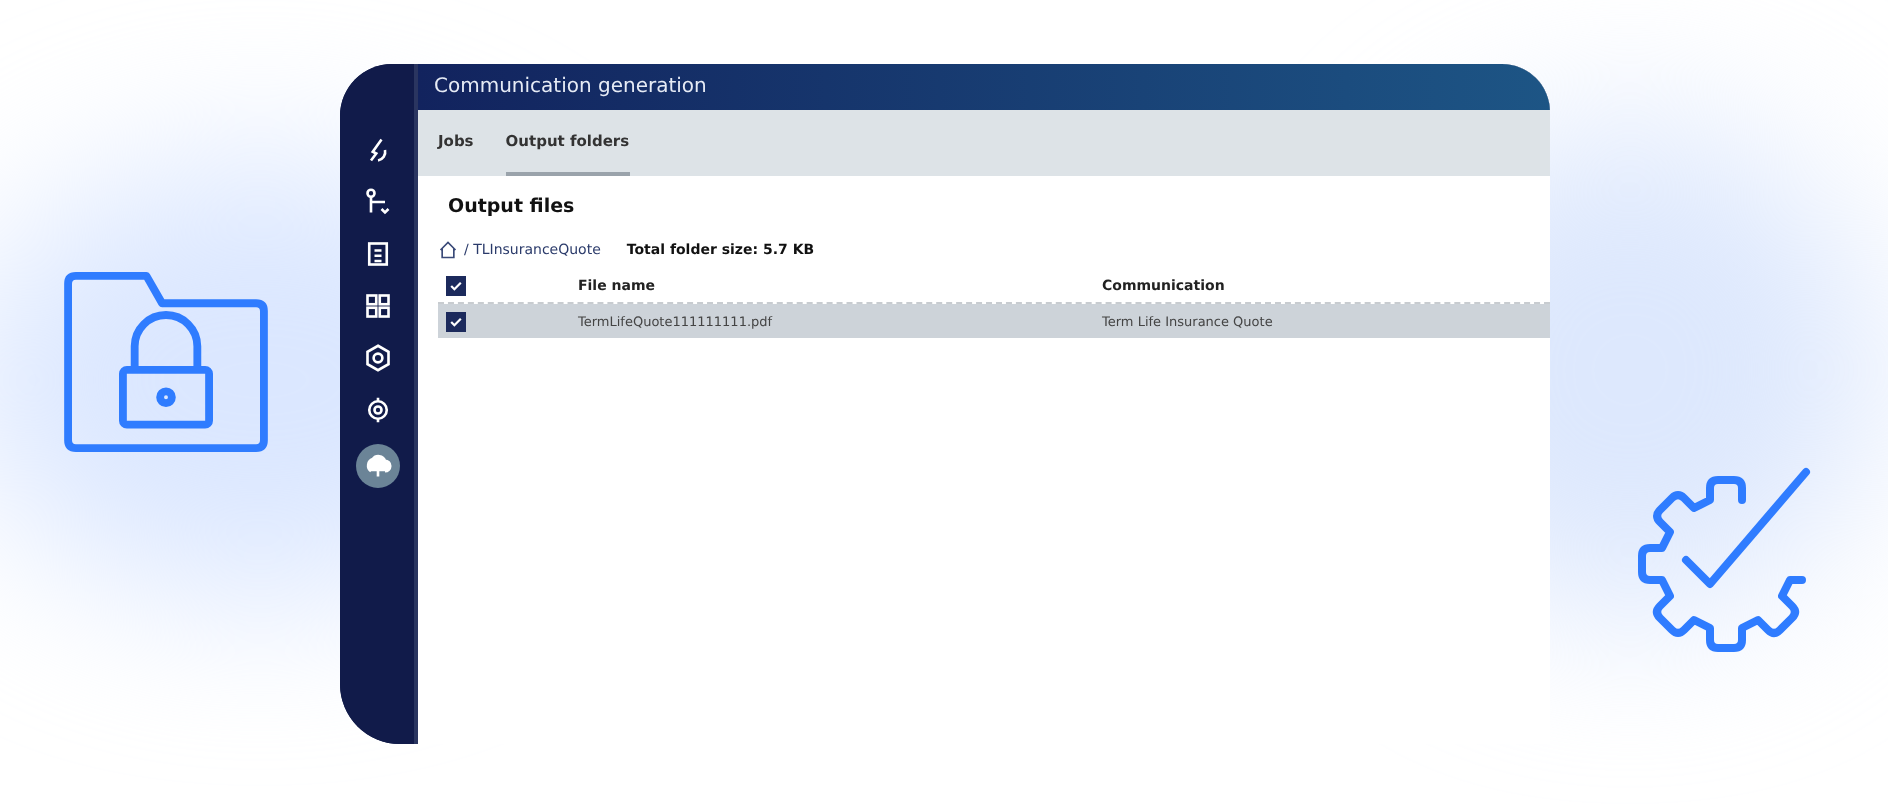 This screenshot has width=1888, height=808. I want to click on upload-icon, so click(377, 466).